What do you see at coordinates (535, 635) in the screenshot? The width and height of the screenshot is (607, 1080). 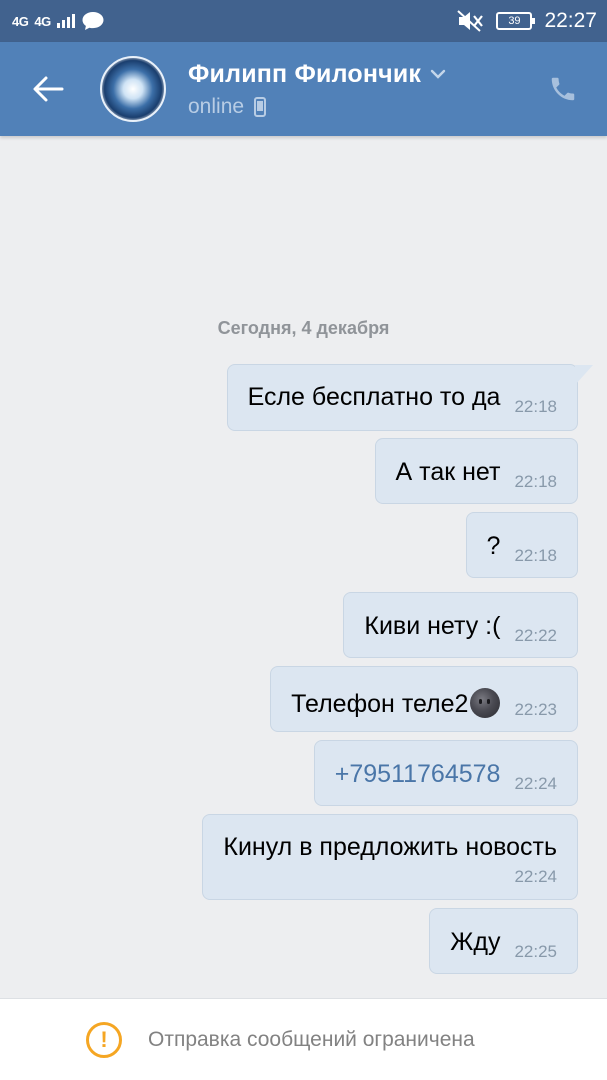 I see `message-time: 22:22` at bounding box center [535, 635].